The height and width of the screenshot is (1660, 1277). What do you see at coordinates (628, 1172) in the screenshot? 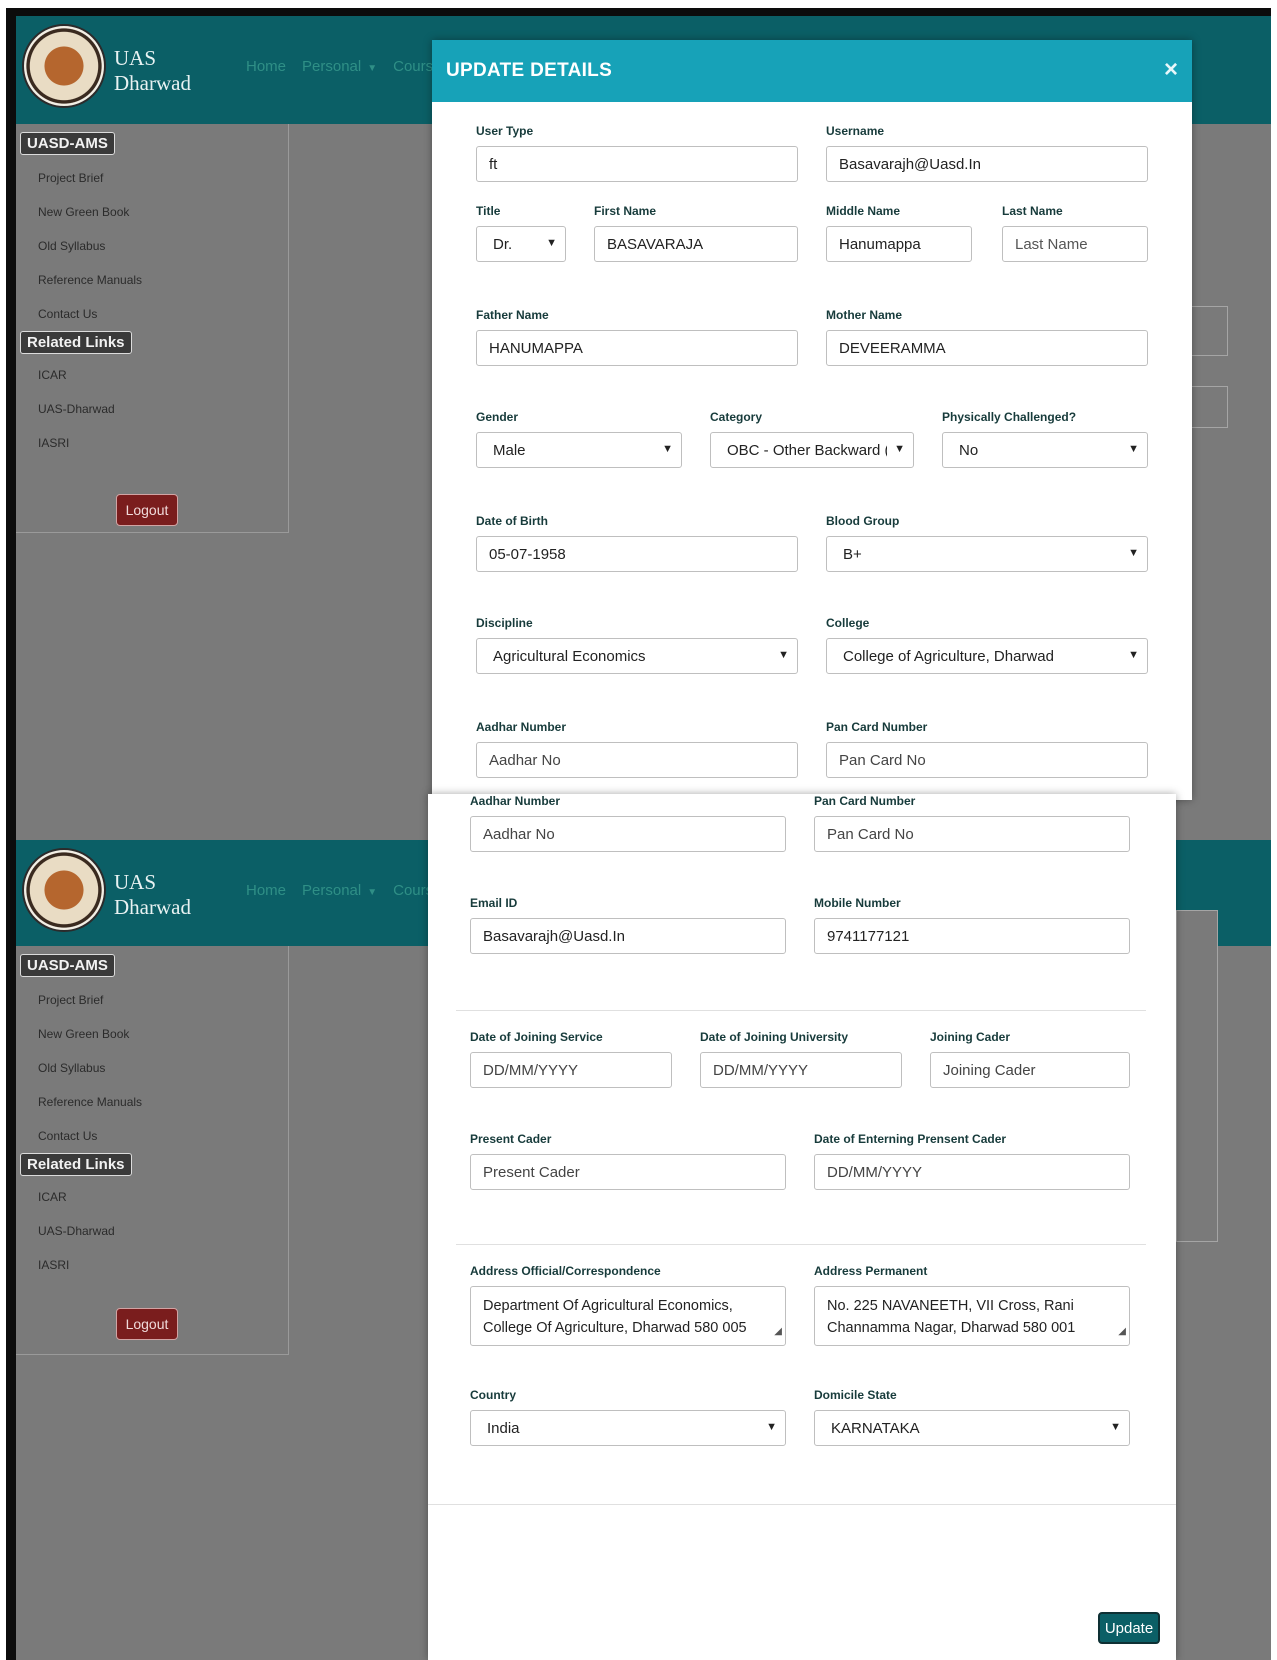
I see `present-cader-field: Present Cader` at bounding box center [628, 1172].